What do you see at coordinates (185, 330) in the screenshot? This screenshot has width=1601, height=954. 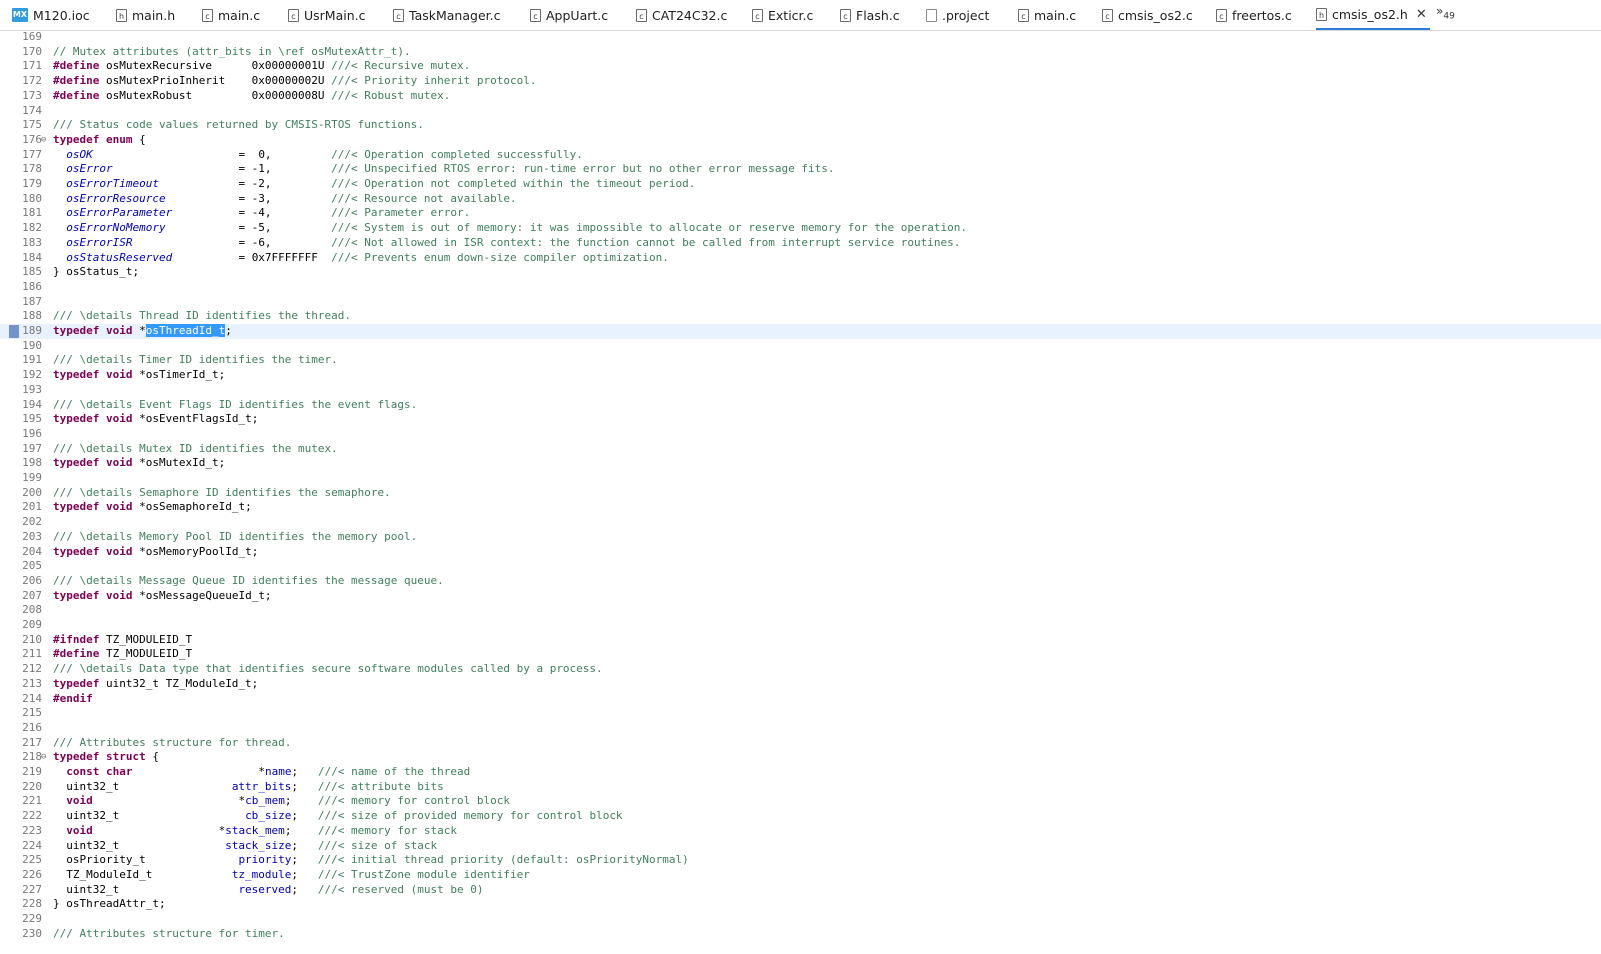 I see `selected-text: osThreadId_t` at bounding box center [185, 330].